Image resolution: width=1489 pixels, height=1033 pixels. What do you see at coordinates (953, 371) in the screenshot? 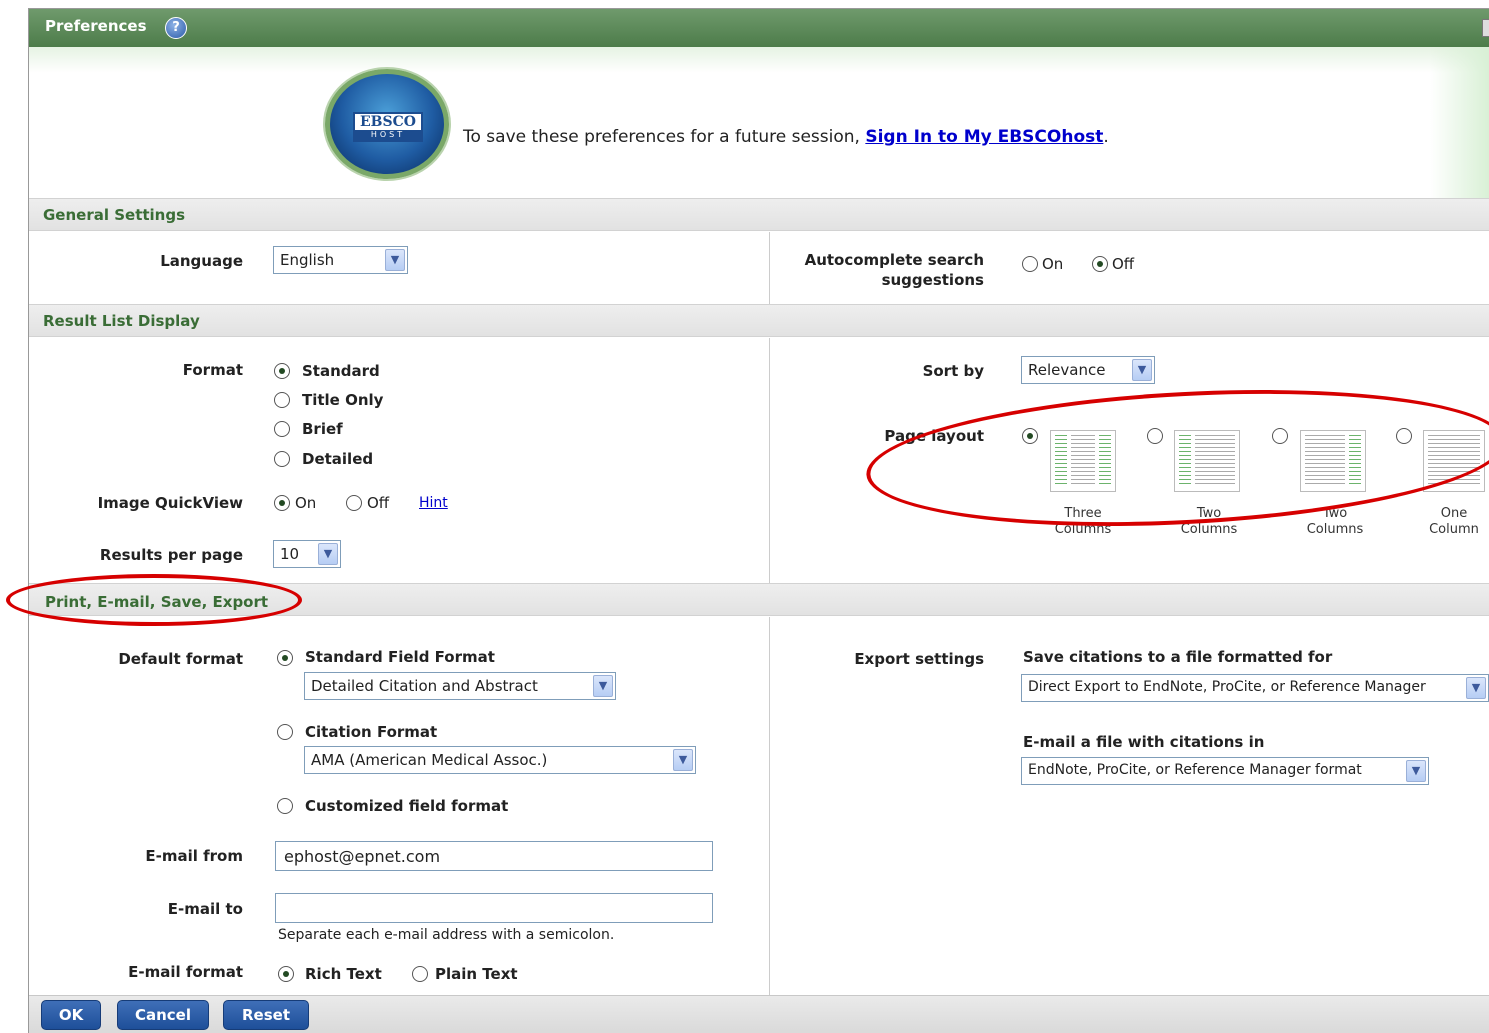
I see `sort-by-label: Sort by` at bounding box center [953, 371].